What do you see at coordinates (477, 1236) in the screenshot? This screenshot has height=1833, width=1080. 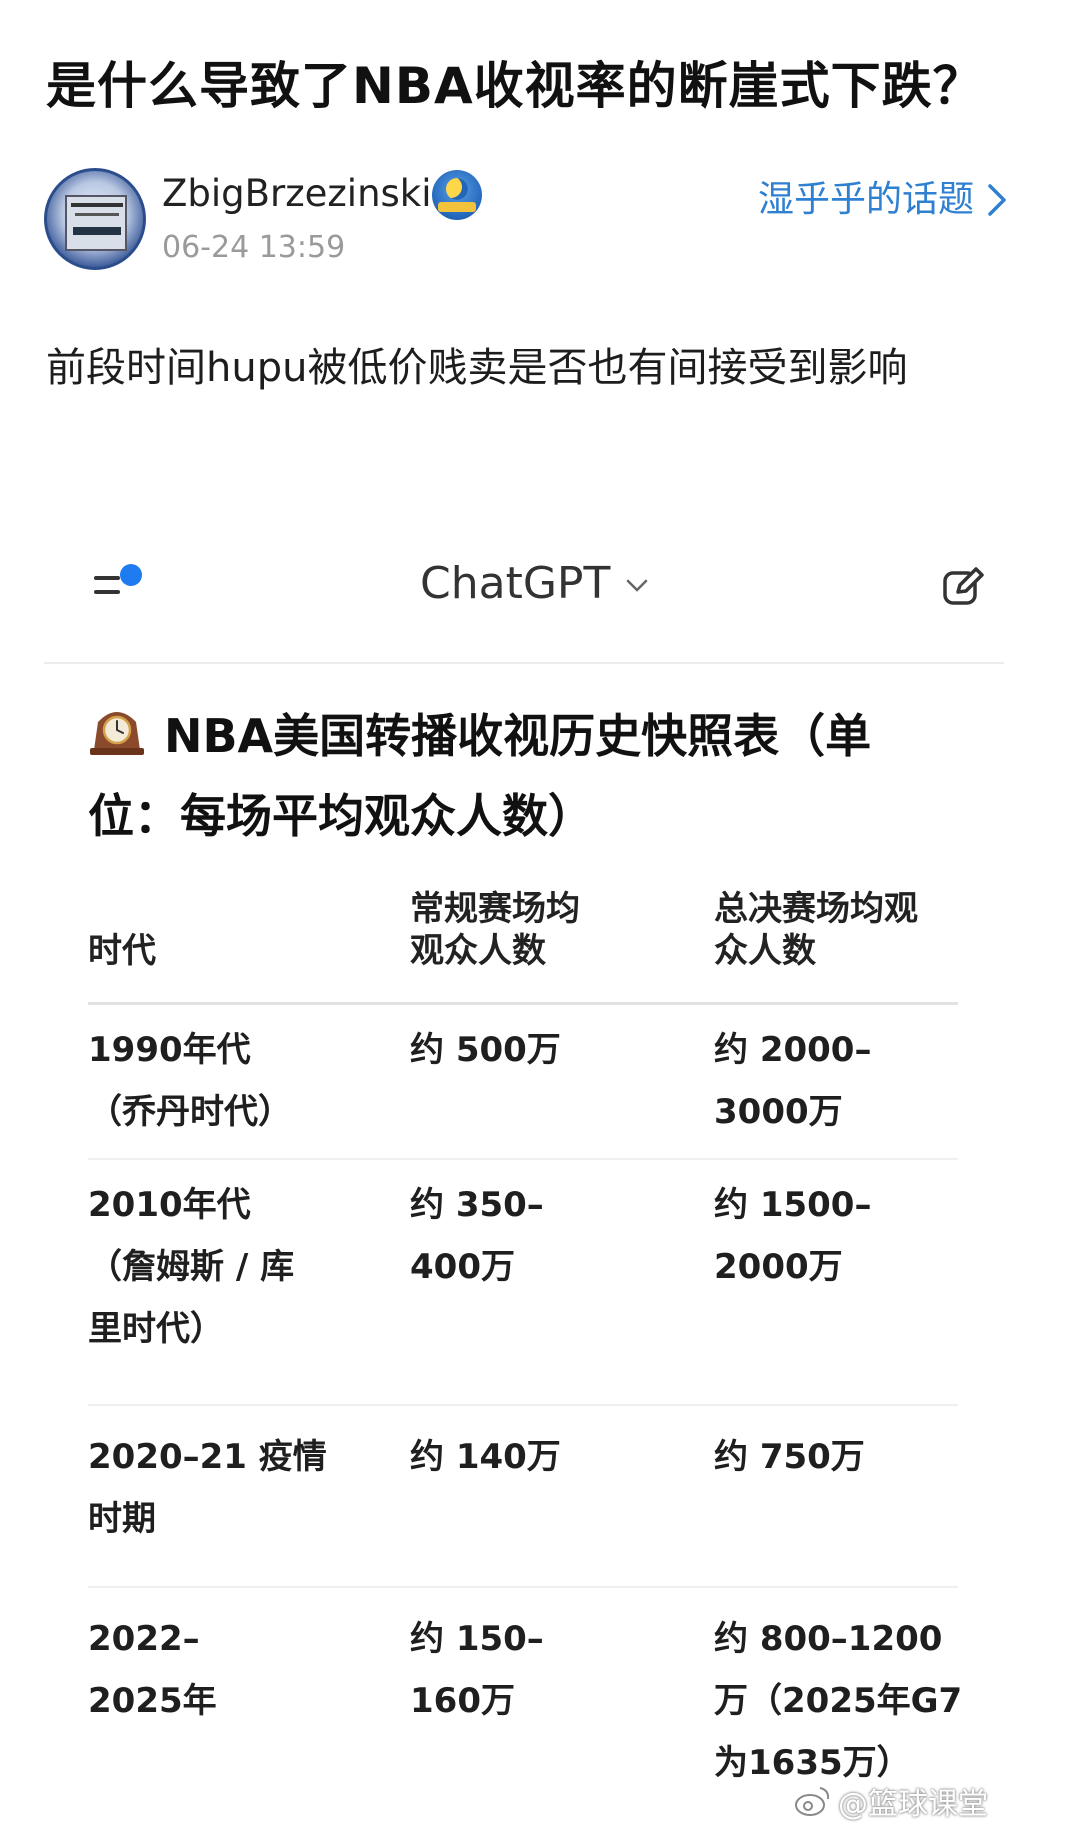 I see `cell-regular: 约 350–400万` at bounding box center [477, 1236].